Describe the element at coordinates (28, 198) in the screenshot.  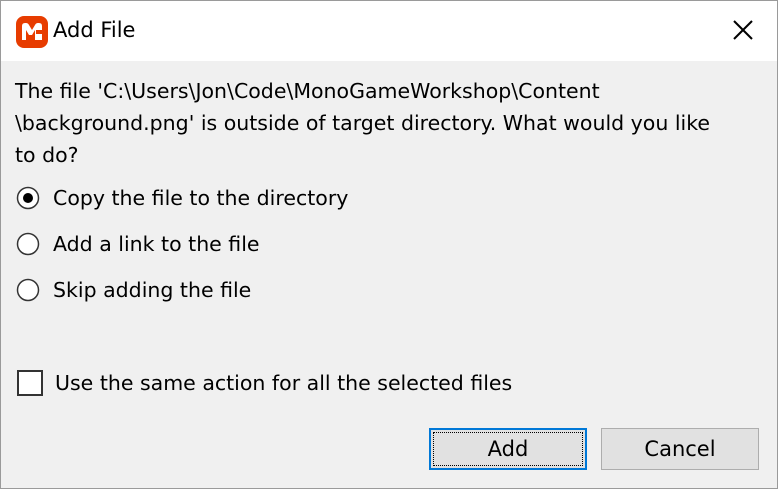
I see `radio-selected-icon` at that location.